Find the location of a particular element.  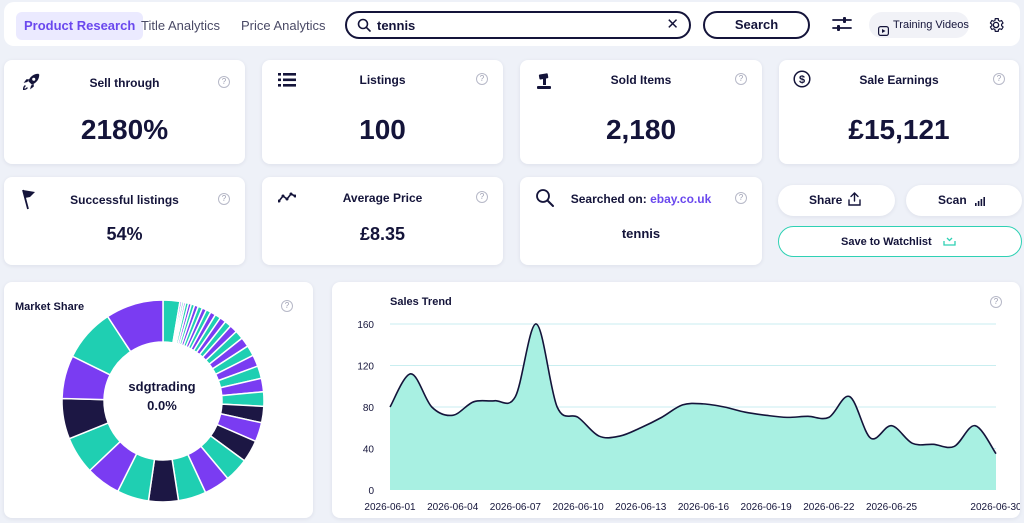

average-price-card: Average Price ? £8.35 is located at coordinates (382, 221).